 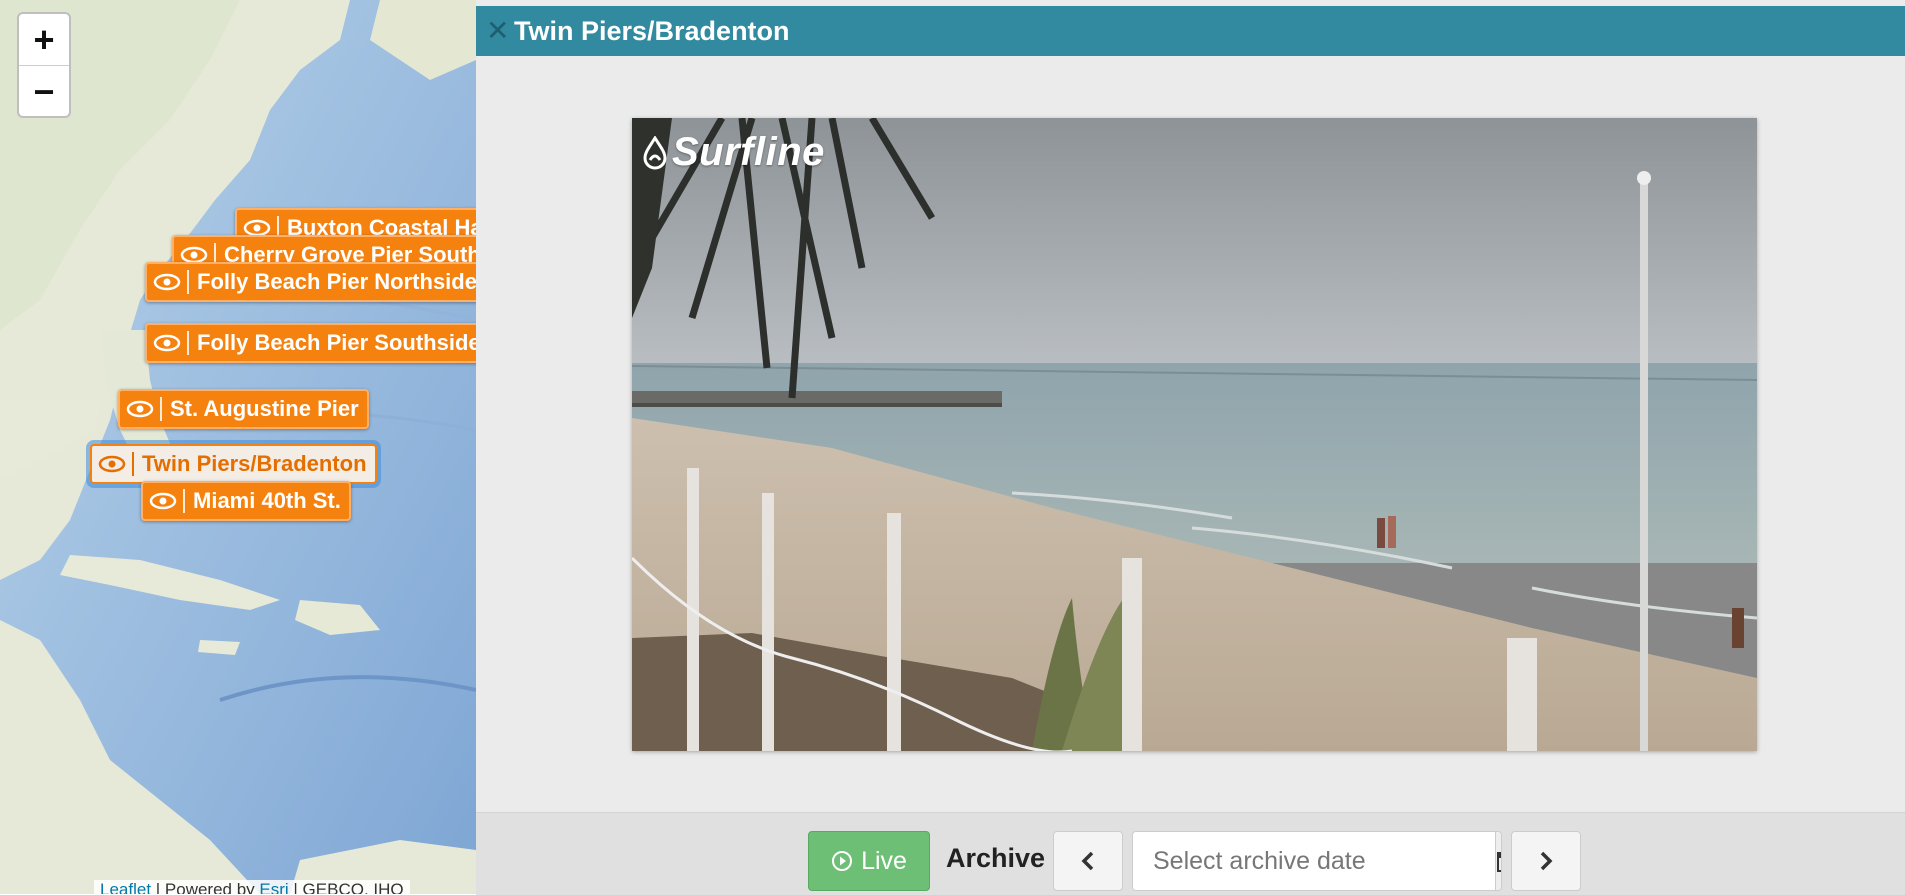 I want to click on marker-label: Folly Beach Pier Northside, so click(x=336, y=281).